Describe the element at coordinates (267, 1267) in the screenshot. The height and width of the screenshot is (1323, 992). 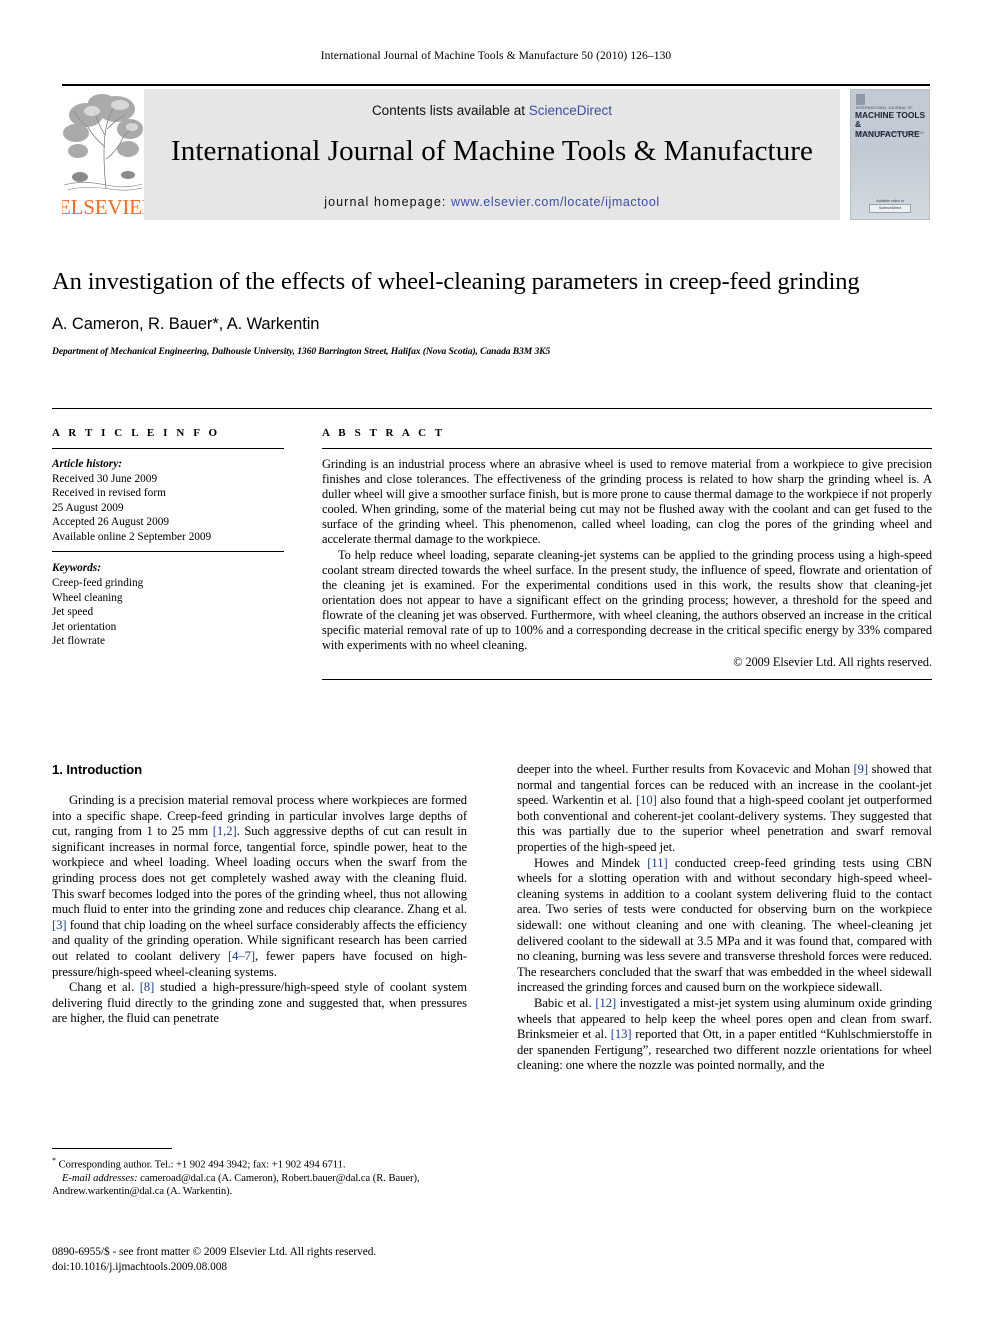
I see `doi-line: doi:10.1016/j.ijmachtools.2009.08.008` at that location.